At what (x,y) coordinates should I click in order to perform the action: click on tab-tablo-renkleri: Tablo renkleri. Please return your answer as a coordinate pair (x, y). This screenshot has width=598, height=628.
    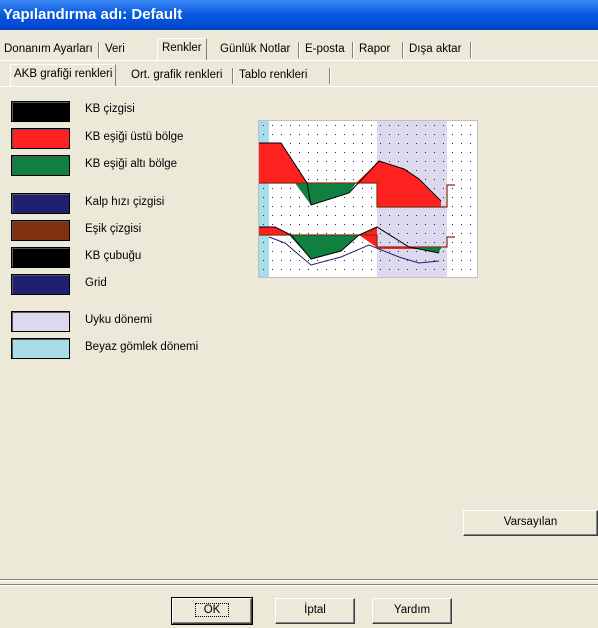
    Looking at the image, I should click on (273, 76).